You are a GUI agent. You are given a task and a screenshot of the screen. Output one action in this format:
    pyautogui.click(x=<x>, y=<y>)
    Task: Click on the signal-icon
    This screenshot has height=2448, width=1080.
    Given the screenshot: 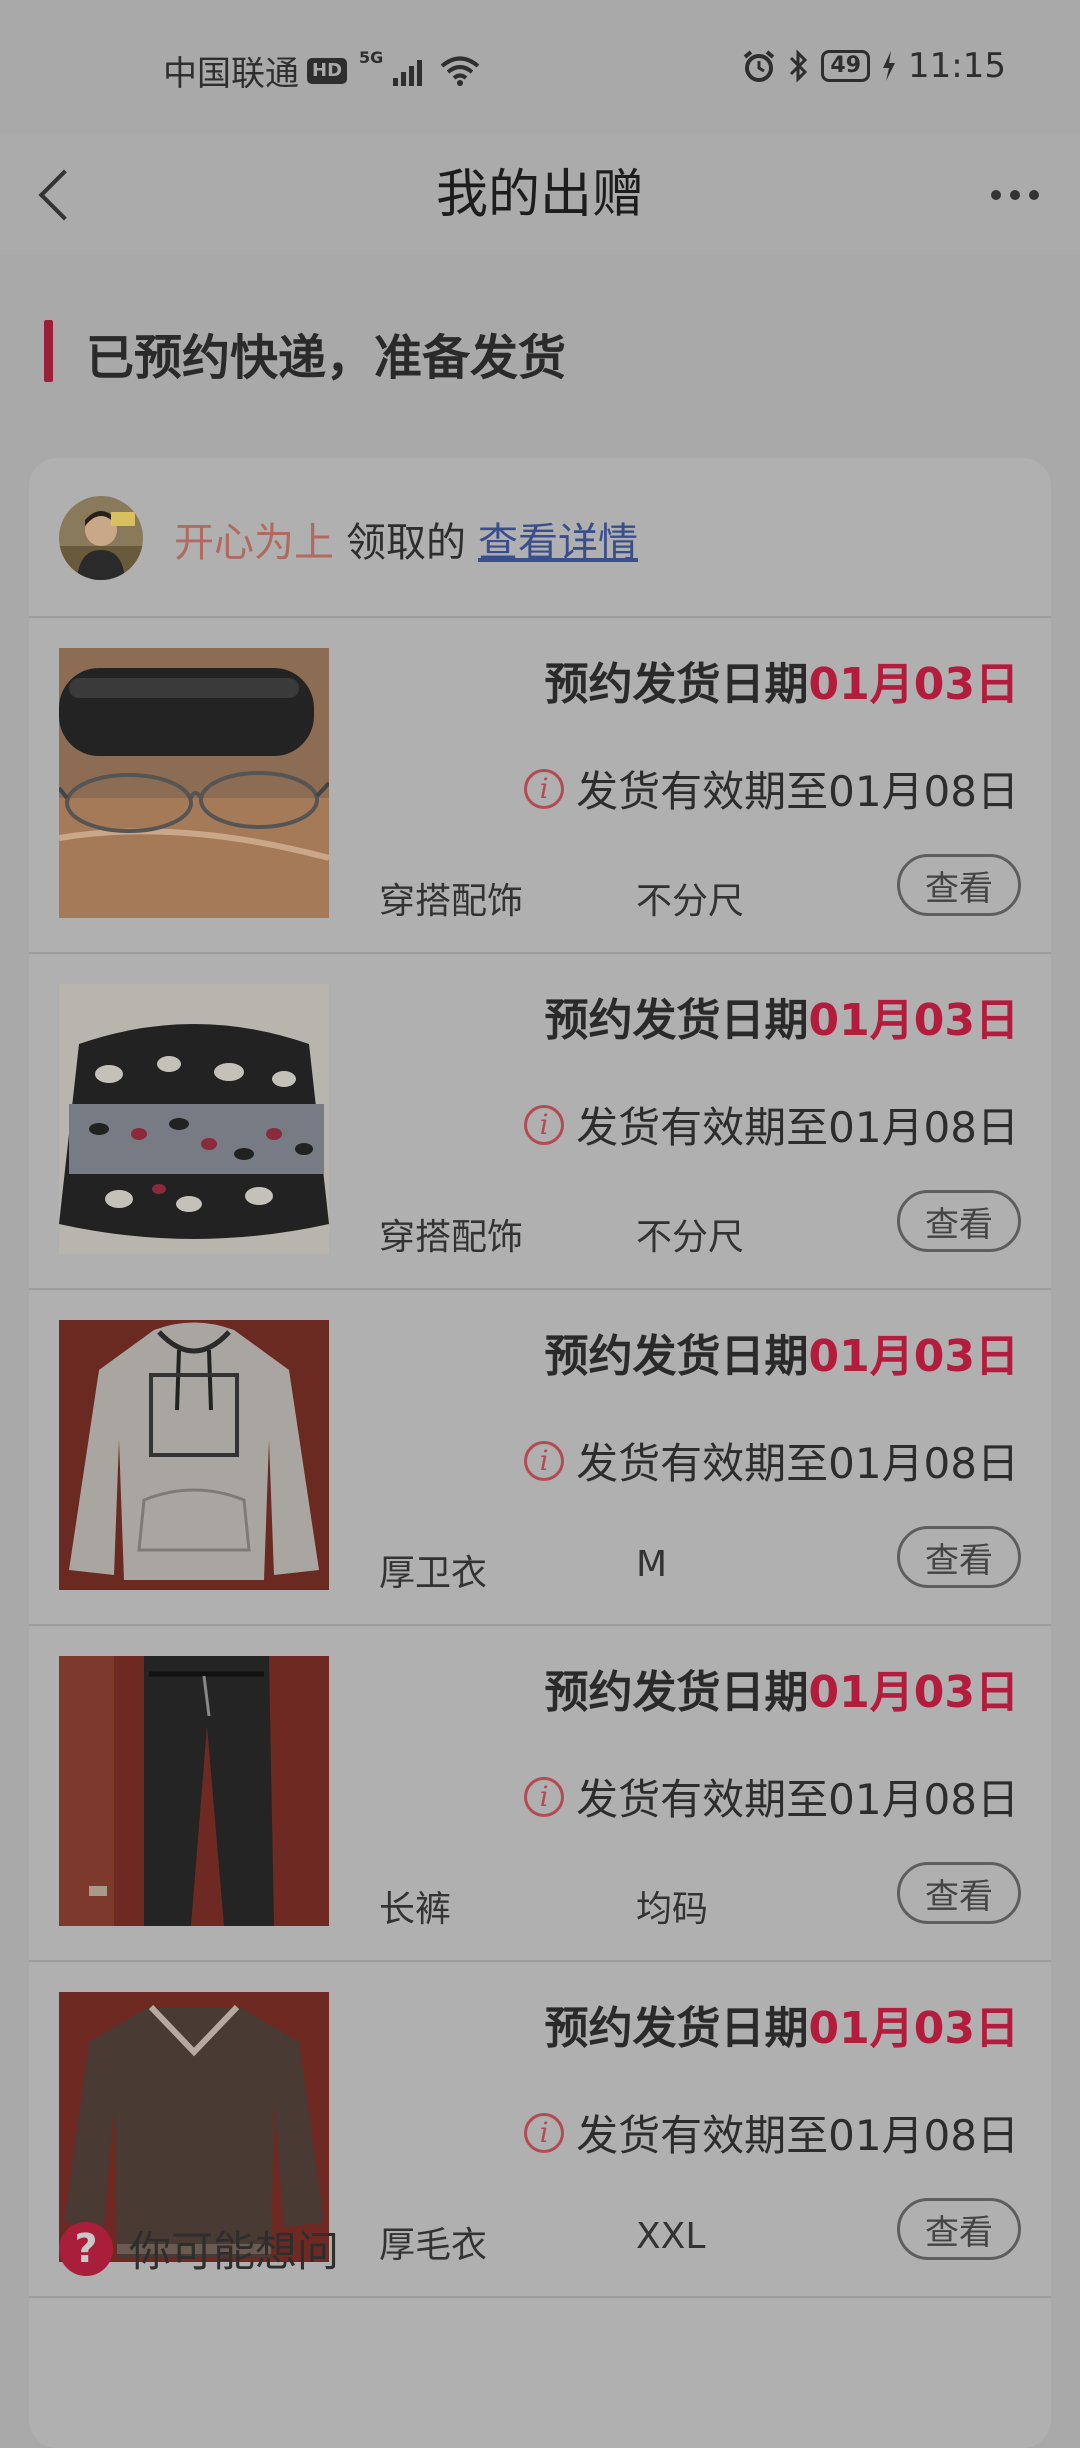 What is the action you would take?
    pyautogui.click(x=408, y=72)
    